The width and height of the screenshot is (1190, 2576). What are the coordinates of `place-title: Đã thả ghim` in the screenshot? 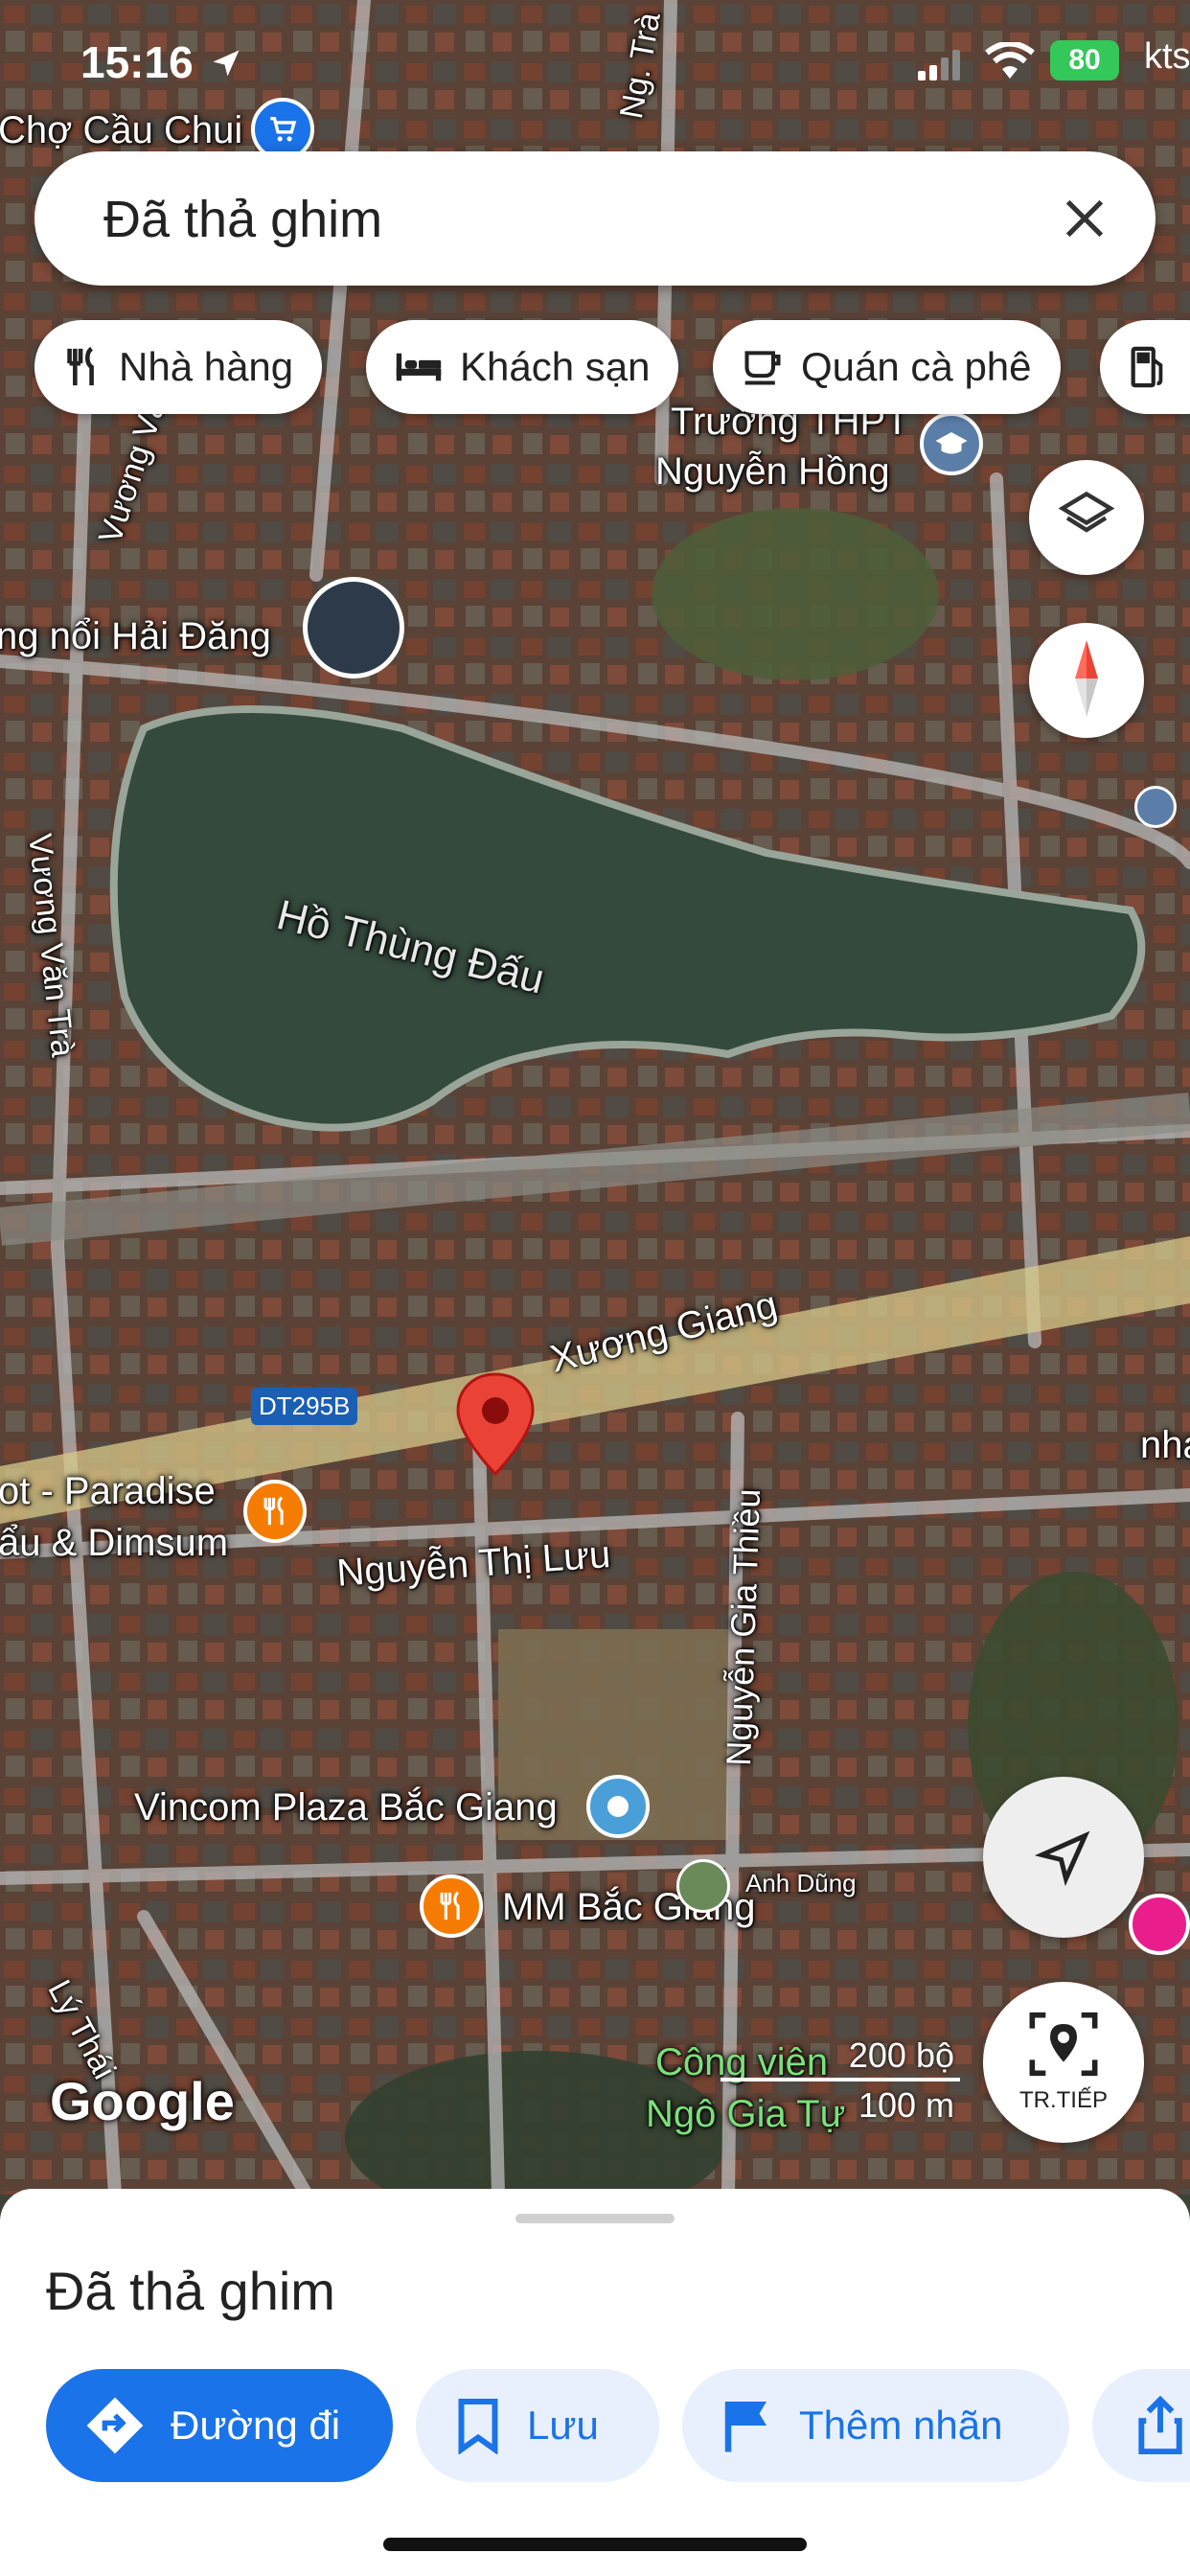 It's located at (191, 2291).